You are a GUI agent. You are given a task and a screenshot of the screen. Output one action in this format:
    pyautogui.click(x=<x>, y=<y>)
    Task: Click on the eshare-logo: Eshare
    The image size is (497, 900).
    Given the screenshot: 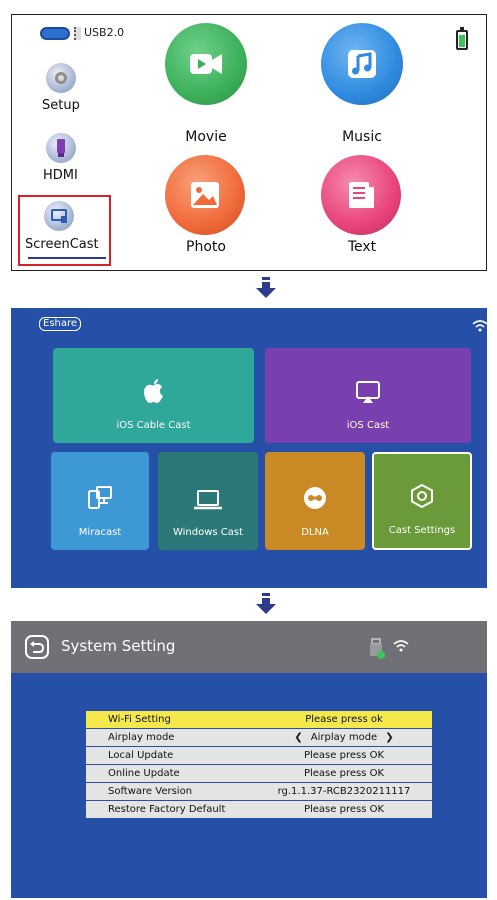 What is the action you would take?
    pyautogui.click(x=60, y=324)
    